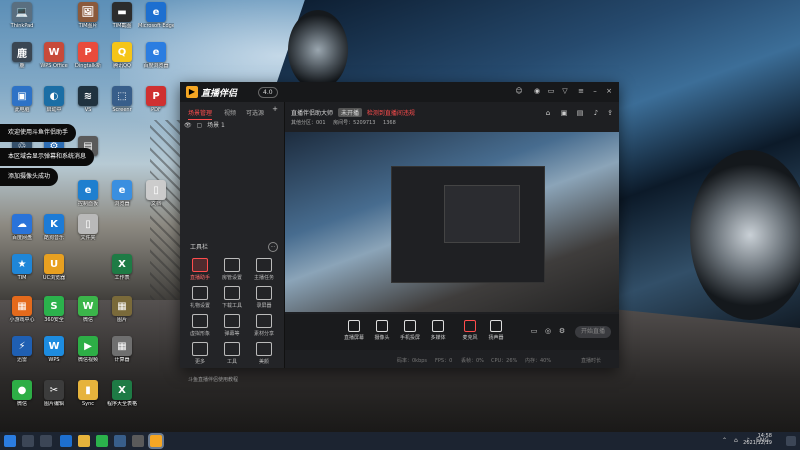 This screenshot has height=450, width=800. I want to click on network-icon: ⌂, so click(736, 440).